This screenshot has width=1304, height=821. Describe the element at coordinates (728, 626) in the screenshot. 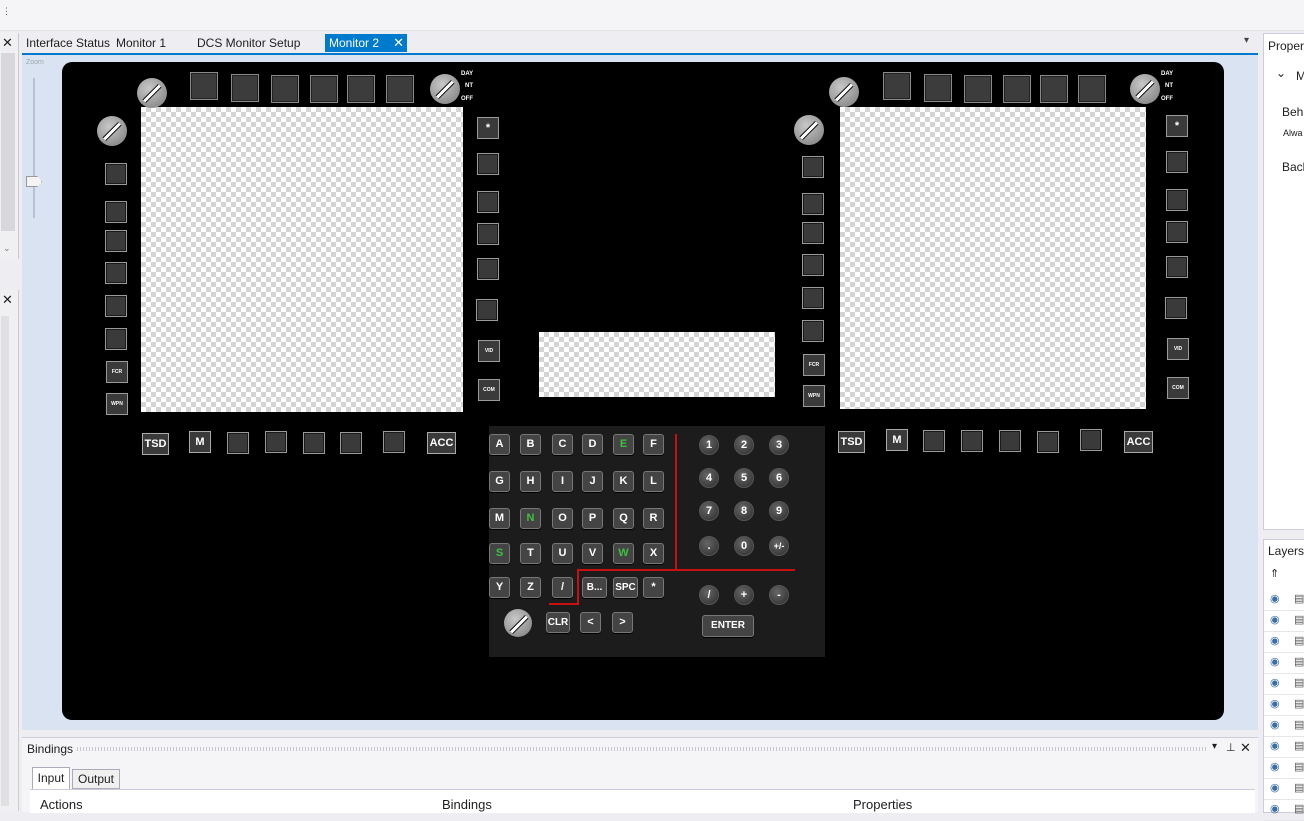

I see `enter-key: ENTER` at that location.